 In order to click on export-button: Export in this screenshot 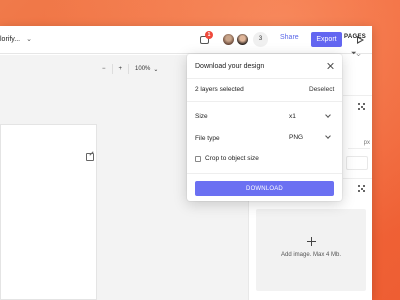, I will do `click(326, 39)`.